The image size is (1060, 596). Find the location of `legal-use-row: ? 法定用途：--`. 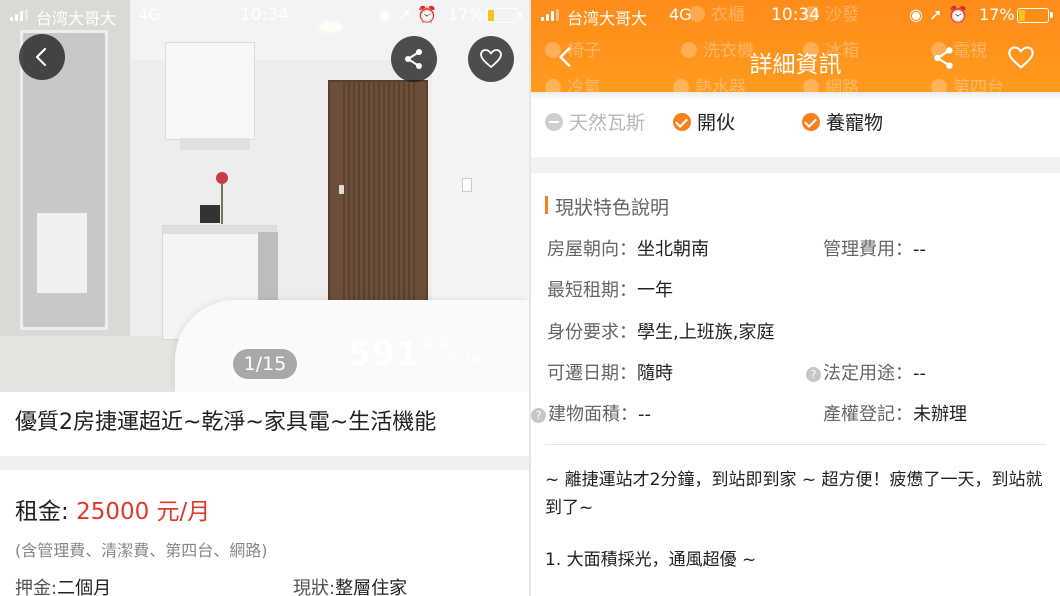

legal-use-row: ? 法定用途：-- is located at coordinates (866, 372).